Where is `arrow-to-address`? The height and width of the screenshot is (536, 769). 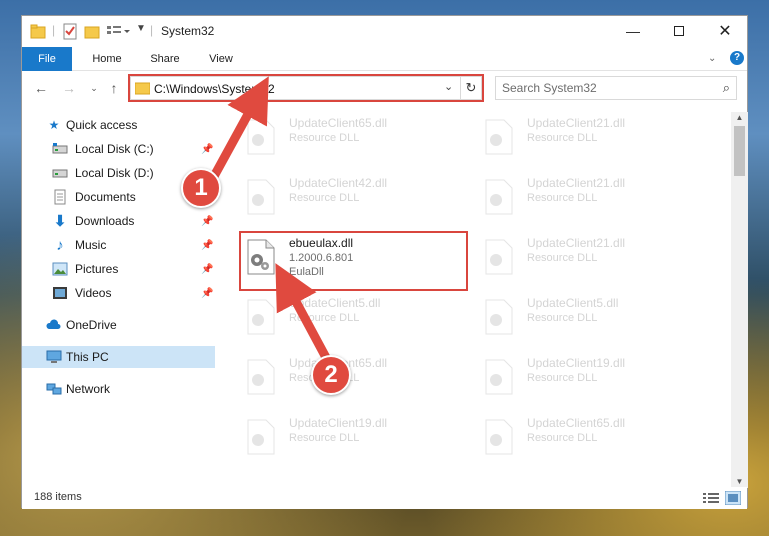 arrow-to-address is located at coordinates (238, 129).